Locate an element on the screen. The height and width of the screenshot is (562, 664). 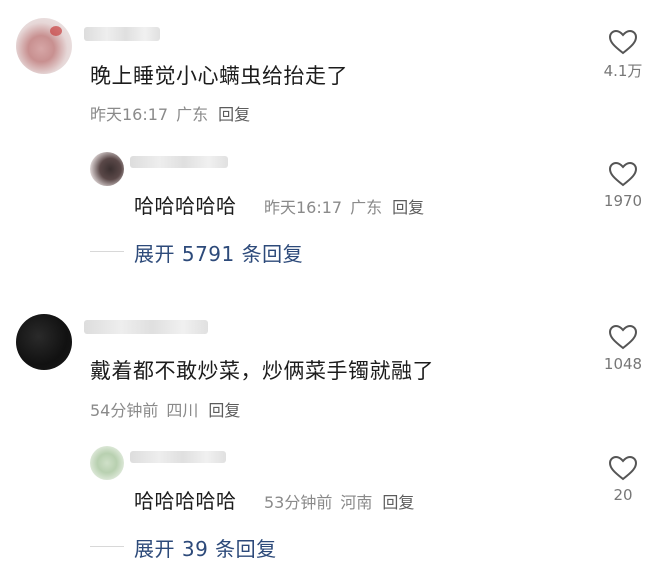
like-button: 1048 is located at coordinates (623, 348).